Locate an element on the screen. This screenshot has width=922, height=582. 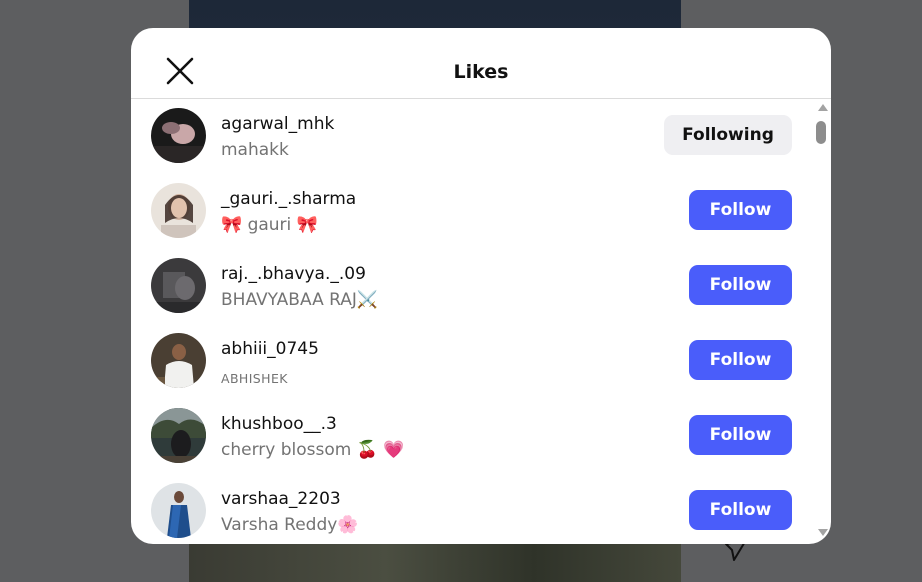
list-item: raj._.bhavya._.09 BHAVYABAA RAJ⚔️ Follow is located at coordinates (473, 286).